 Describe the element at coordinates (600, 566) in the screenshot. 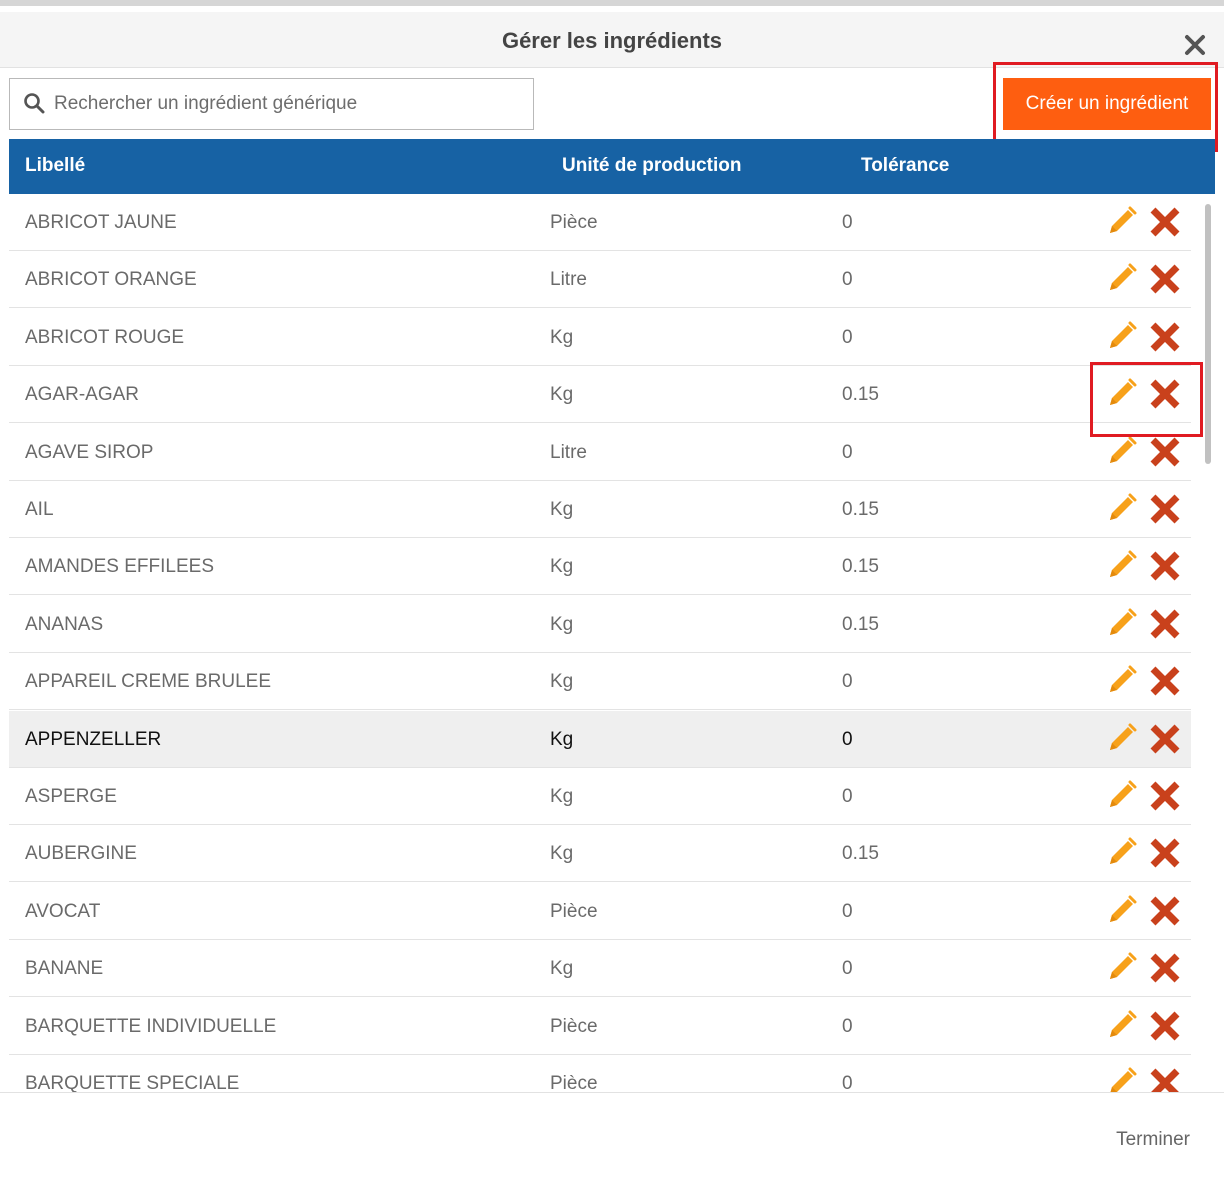

I see `table-row: AMANDES EFFILEES Kg 0.15` at that location.